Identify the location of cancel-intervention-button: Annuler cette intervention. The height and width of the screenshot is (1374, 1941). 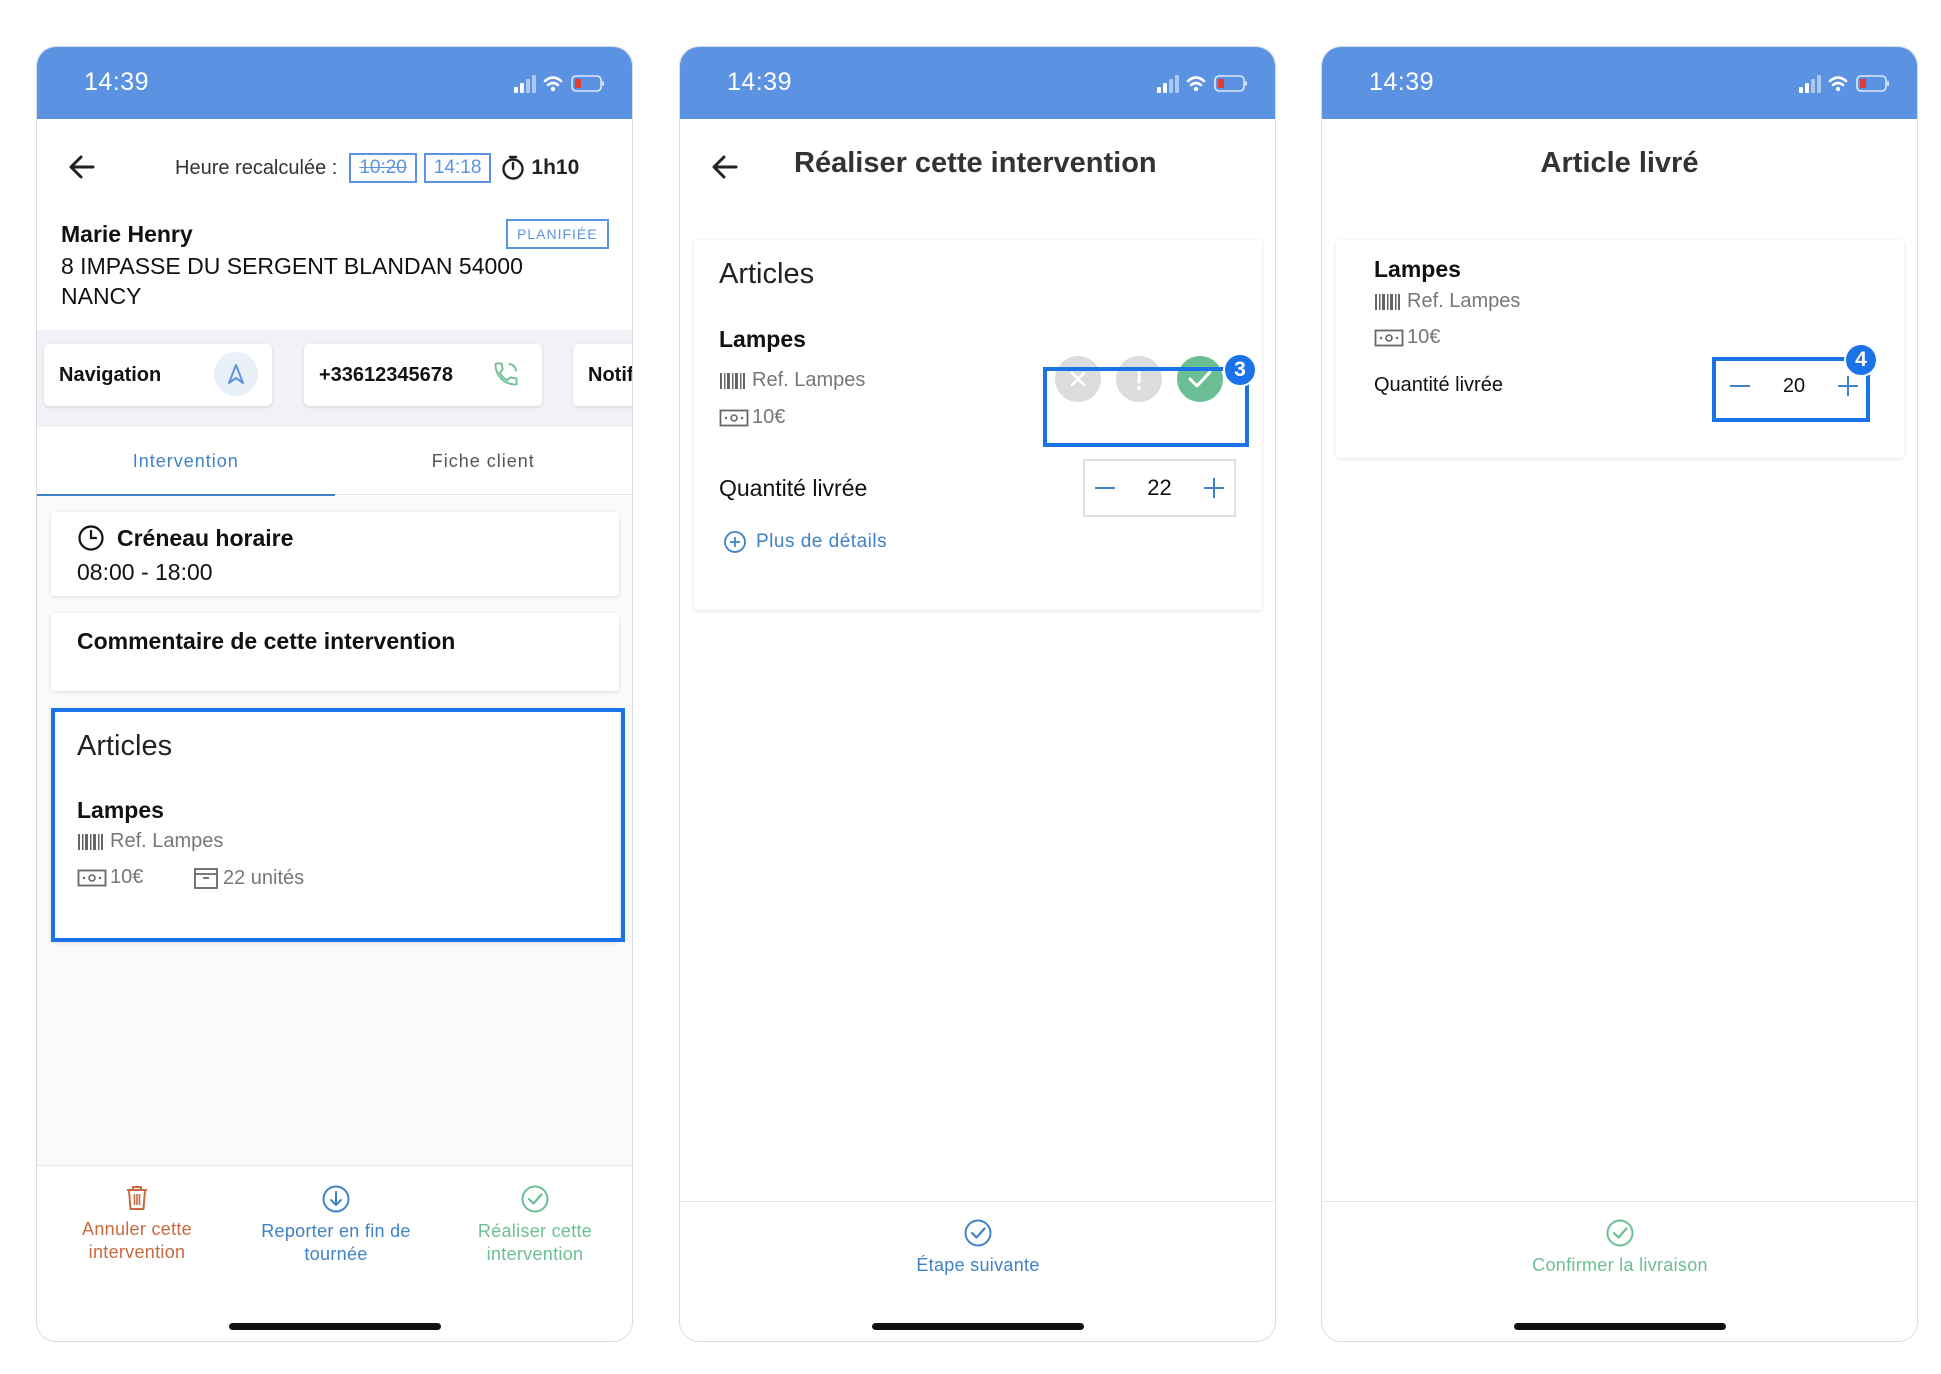
(137, 1224).